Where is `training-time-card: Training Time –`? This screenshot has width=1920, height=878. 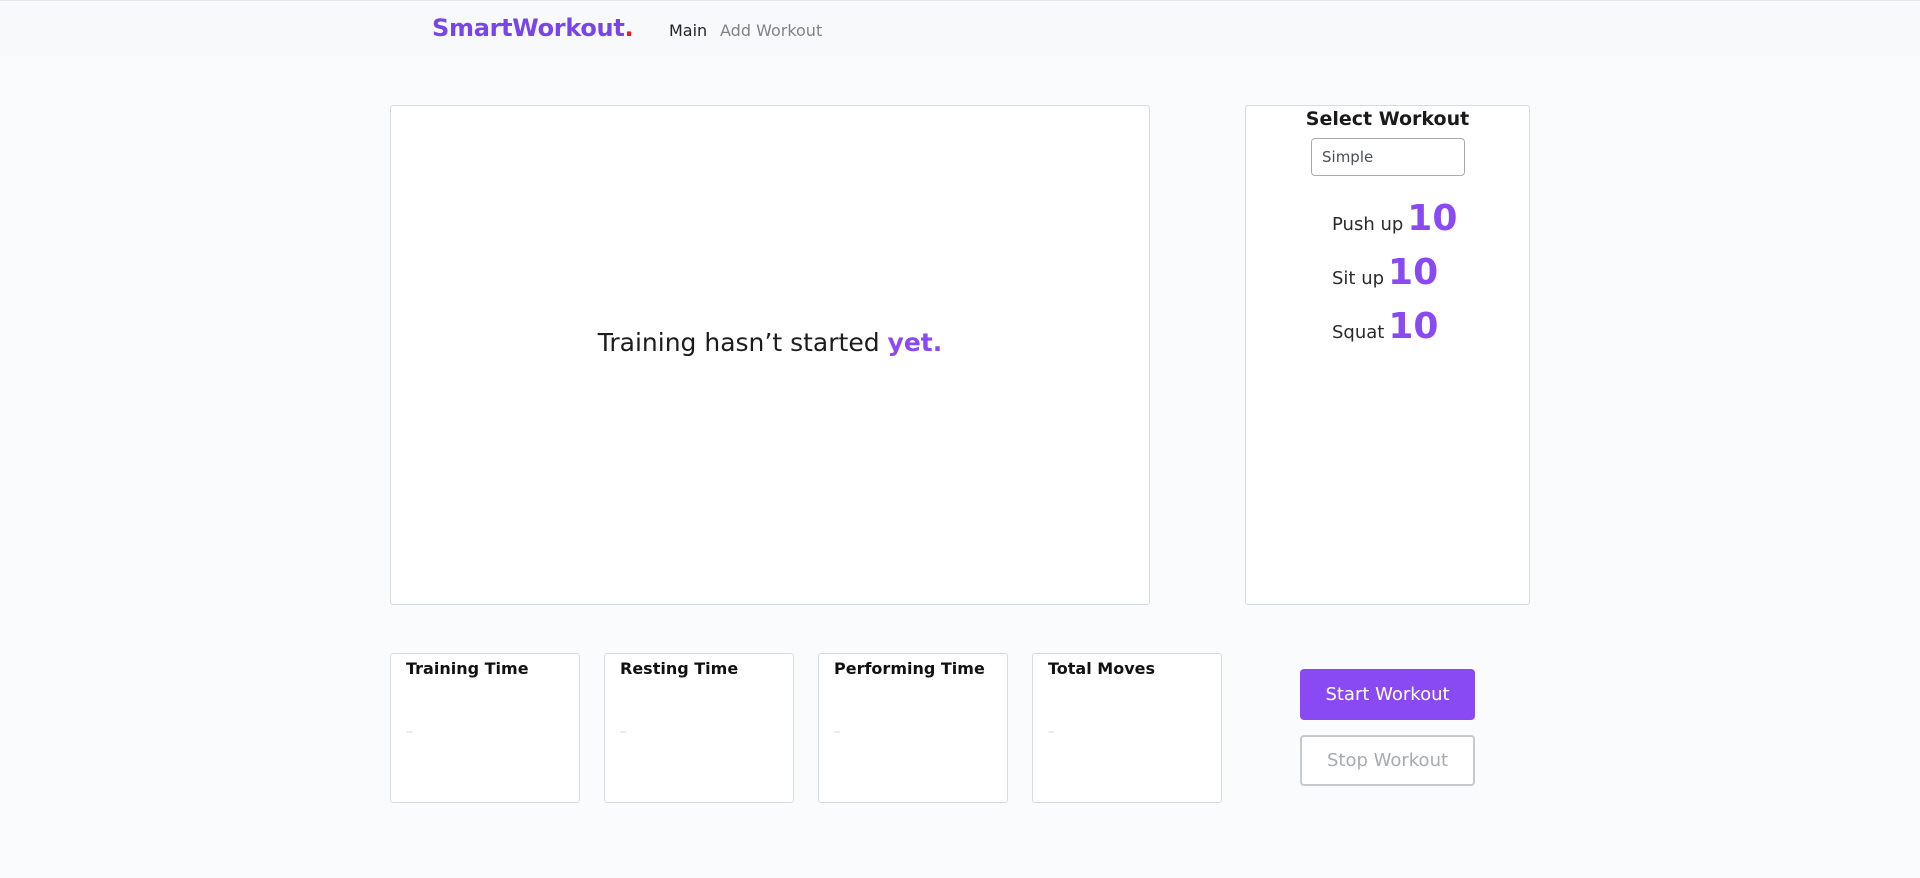 training-time-card: Training Time – is located at coordinates (485, 728).